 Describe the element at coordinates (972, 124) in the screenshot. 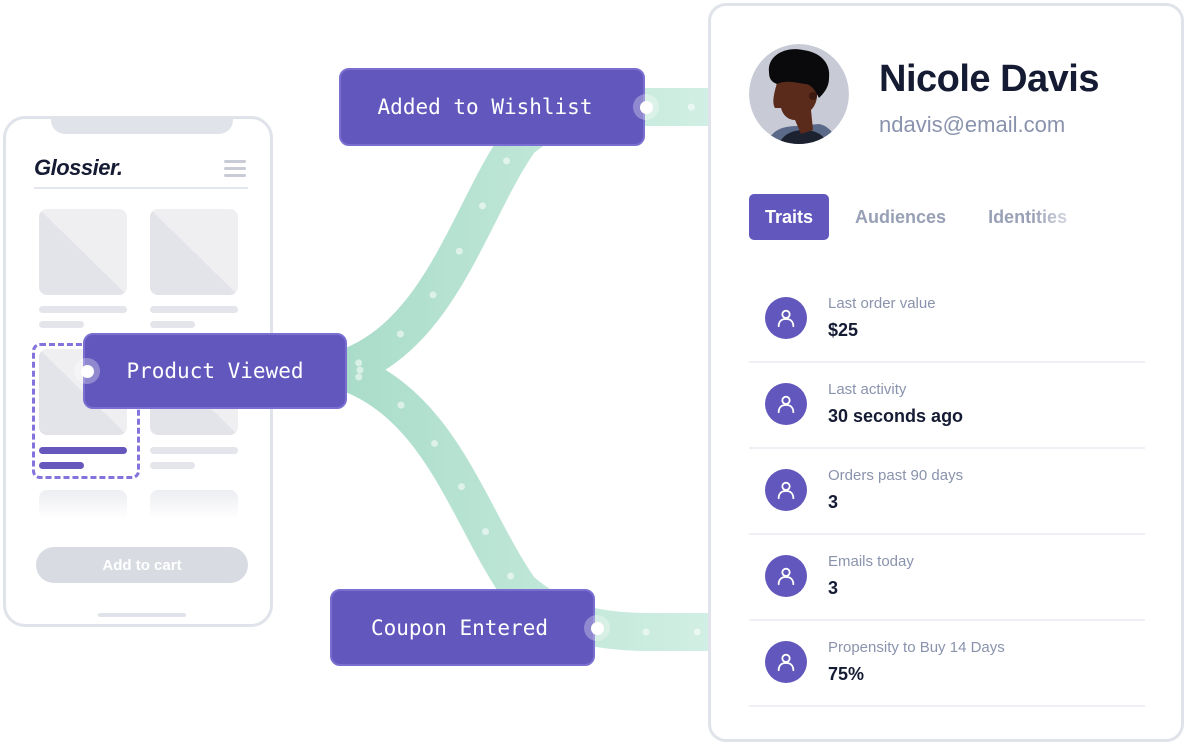

I see `profile-email: ndavis@email.com` at that location.